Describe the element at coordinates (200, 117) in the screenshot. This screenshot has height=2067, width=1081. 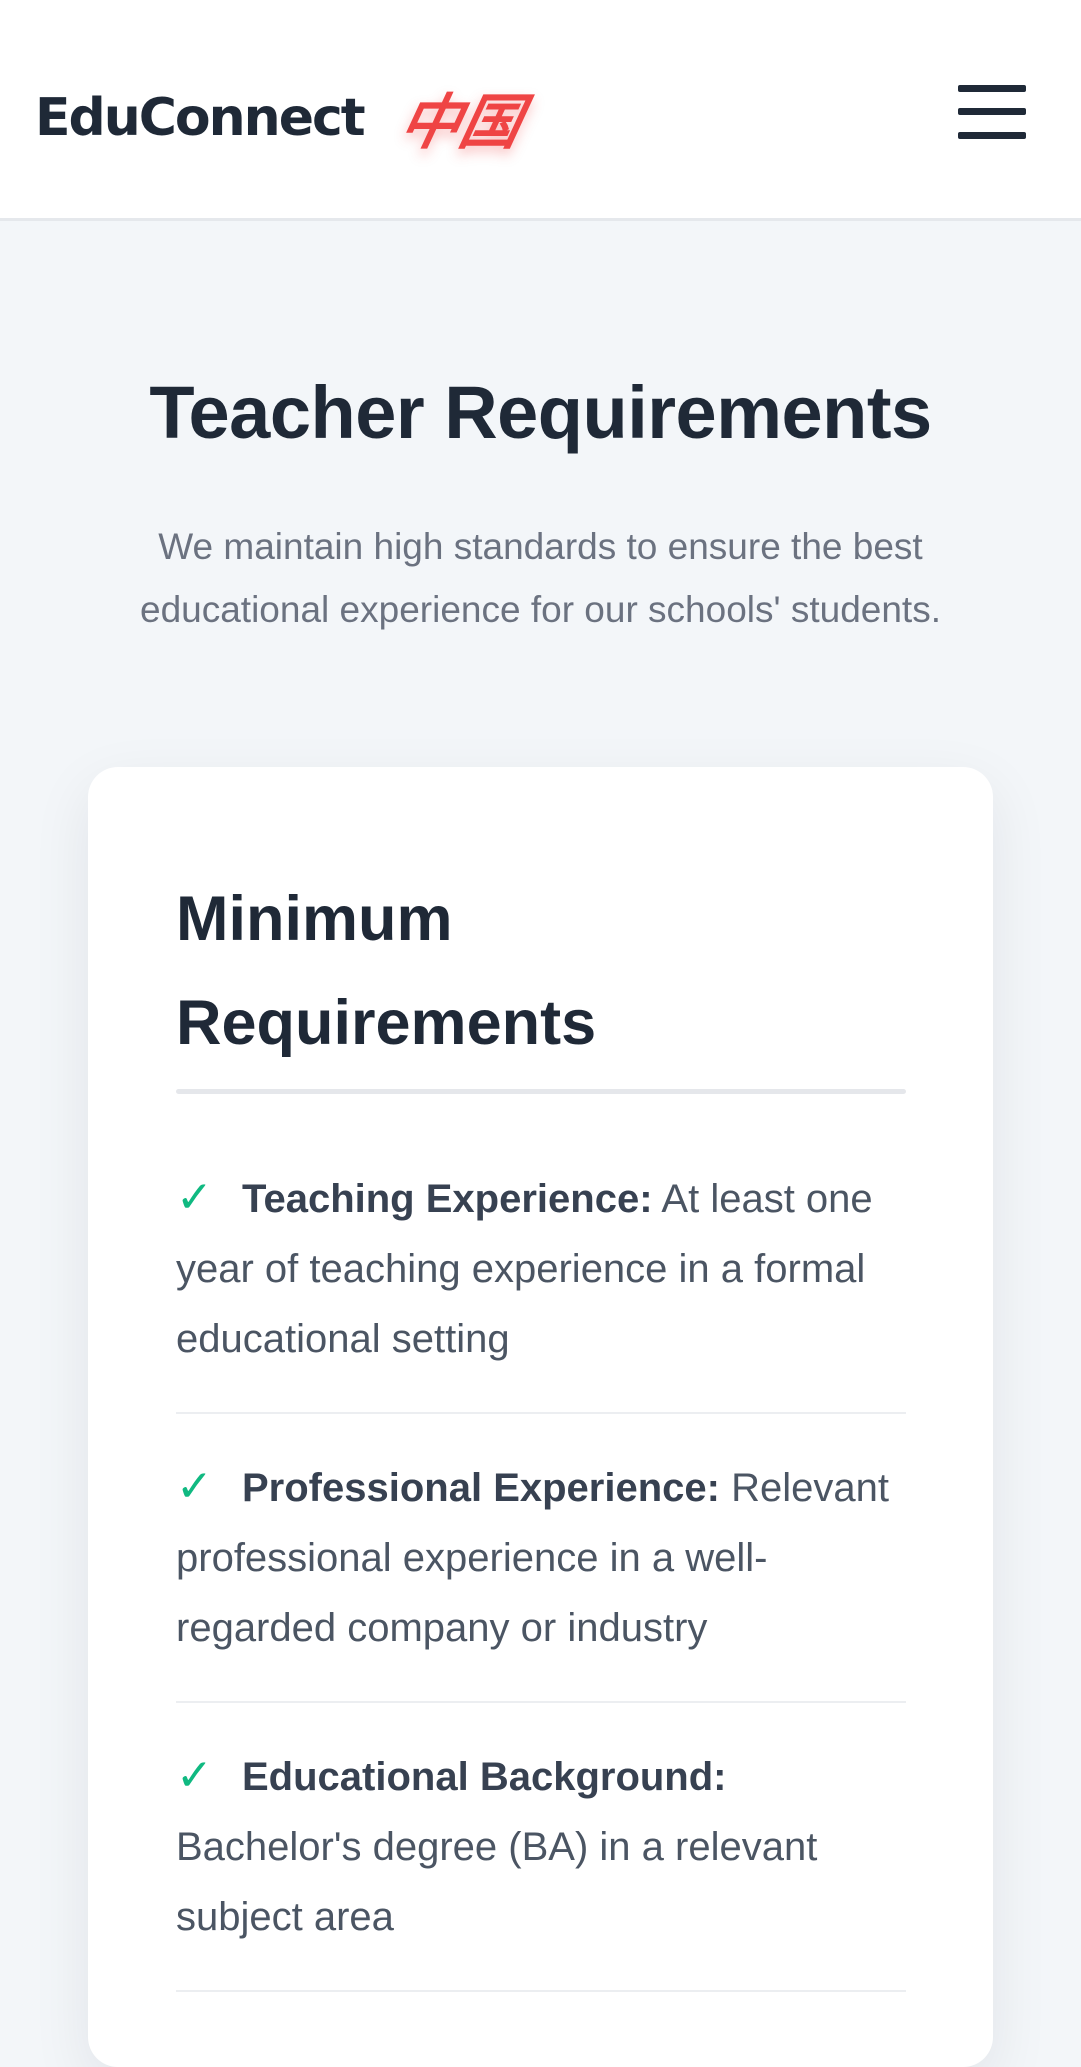
I see `brand-name: EduConnect` at that location.